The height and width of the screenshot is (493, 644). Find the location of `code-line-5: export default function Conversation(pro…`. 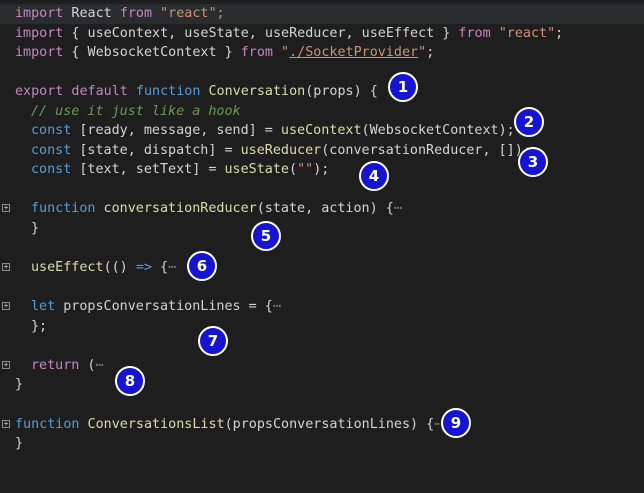

code-line-5: export default function Conversation(pro… is located at coordinates (196, 91).